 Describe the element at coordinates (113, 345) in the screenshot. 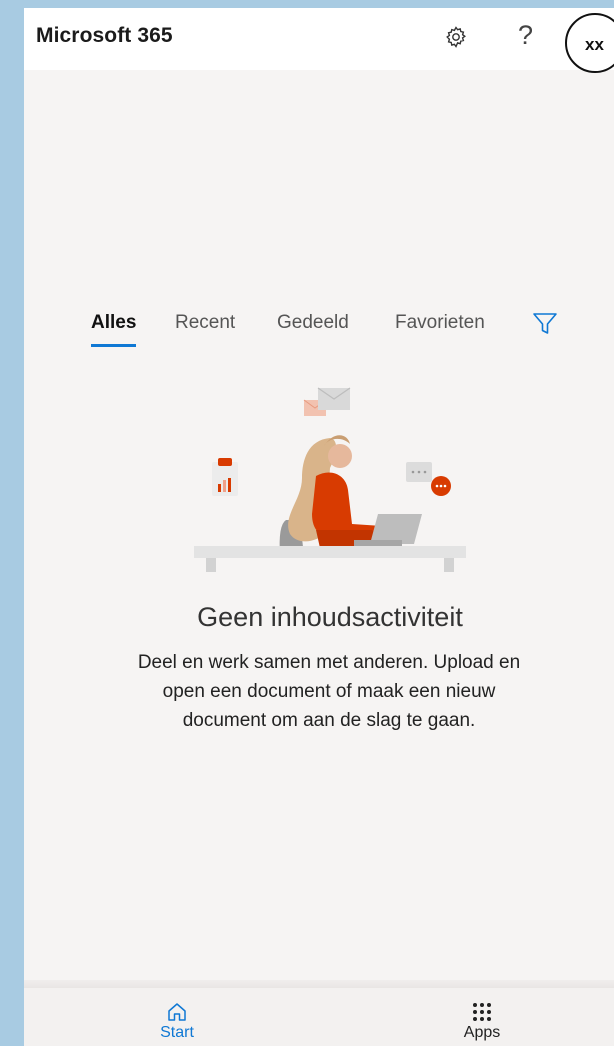

I see `active-tab-indicator` at that location.